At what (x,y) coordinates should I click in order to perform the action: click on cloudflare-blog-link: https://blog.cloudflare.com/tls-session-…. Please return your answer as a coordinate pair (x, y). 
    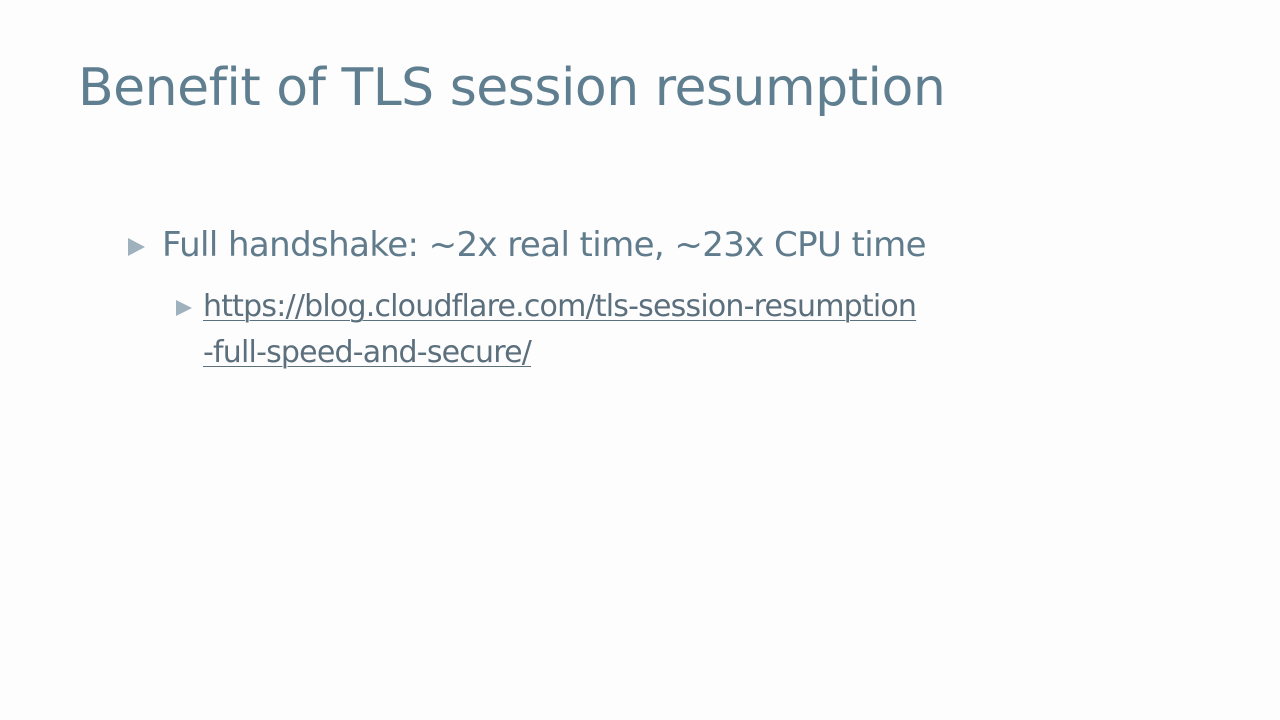
    Looking at the image, I should click on (563, 330).